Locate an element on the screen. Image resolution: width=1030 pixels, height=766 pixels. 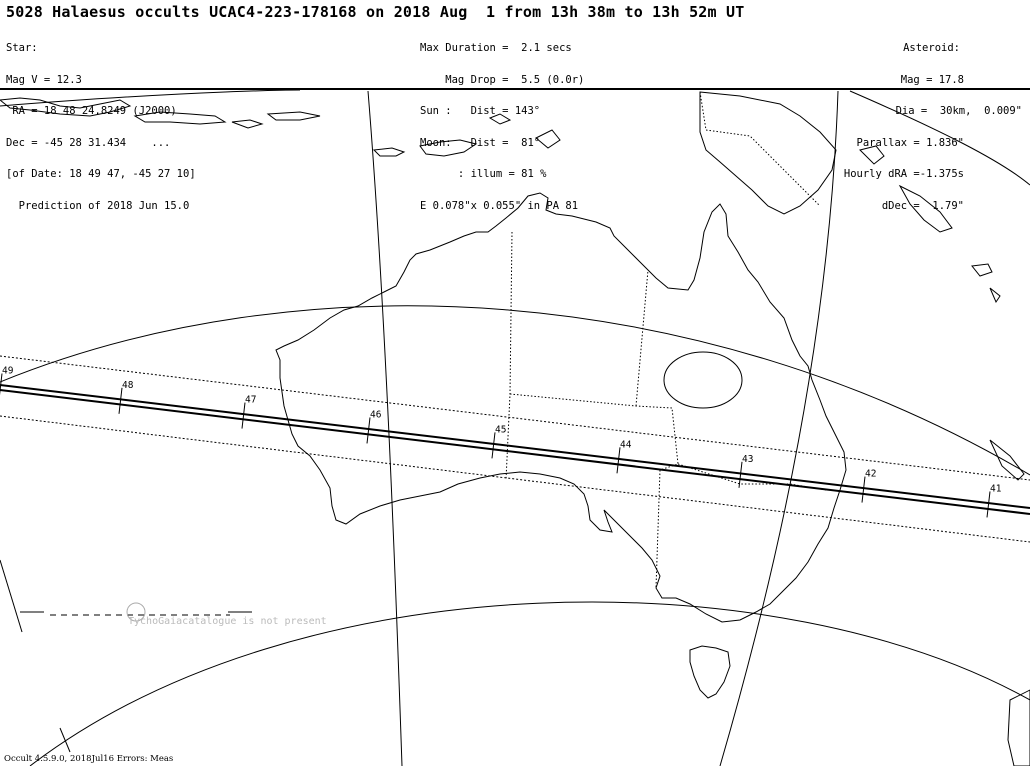
catalogue-notice: TychoGaiacatalogue is not present is located at coordinates (227, 621).